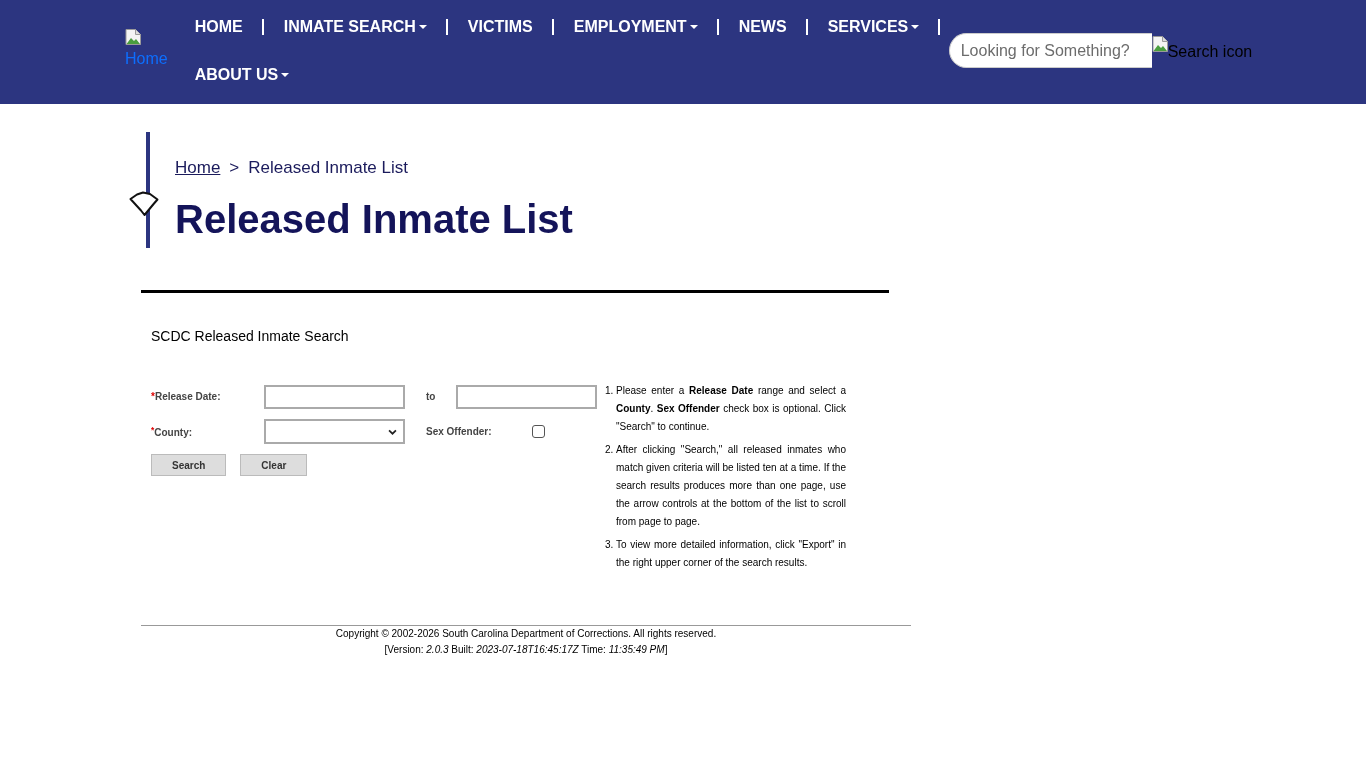  Describe the element at coordinates (731, 554) in the screenshot. I see `instruction-text: To view more detailed information, click "Export" in the right upper corner of the search results.` at that location.